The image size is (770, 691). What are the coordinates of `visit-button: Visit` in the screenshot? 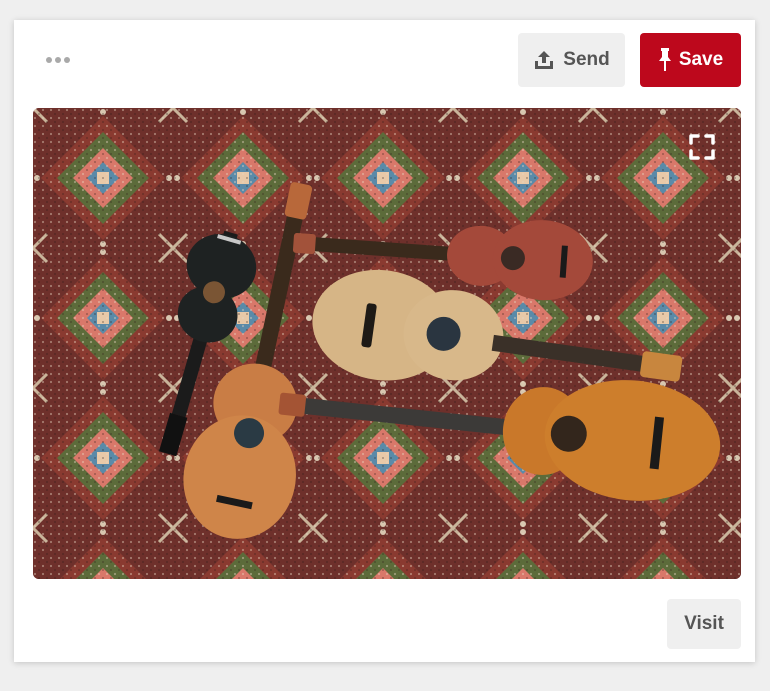 It's located at (704, 624).